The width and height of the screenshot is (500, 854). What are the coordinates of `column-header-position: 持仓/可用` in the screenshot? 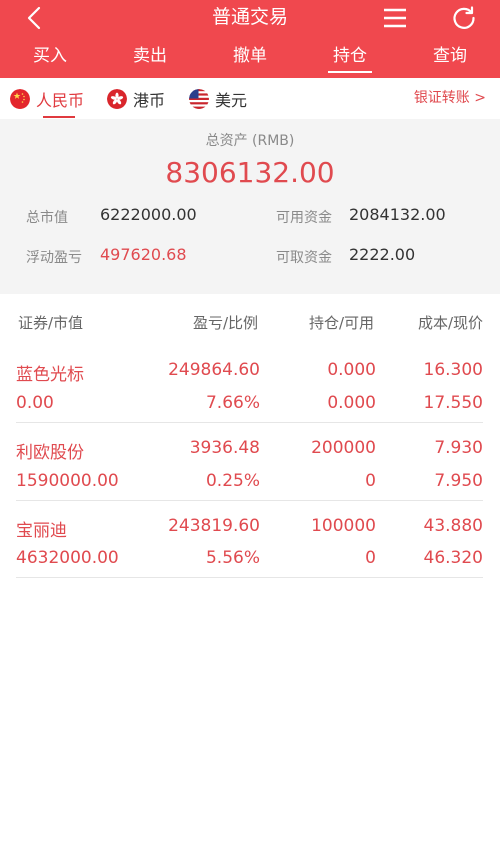 It's located at (341, 323).